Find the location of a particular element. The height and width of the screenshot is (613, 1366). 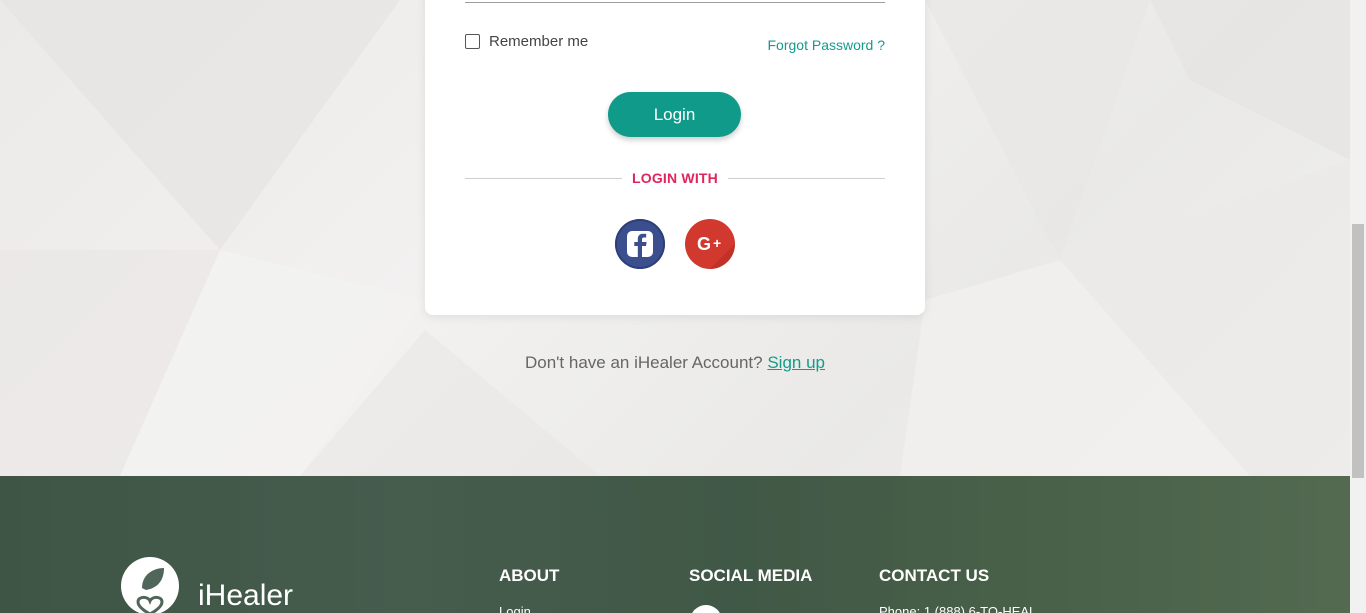

facebook-login-button is located at coordinates (640, 244).